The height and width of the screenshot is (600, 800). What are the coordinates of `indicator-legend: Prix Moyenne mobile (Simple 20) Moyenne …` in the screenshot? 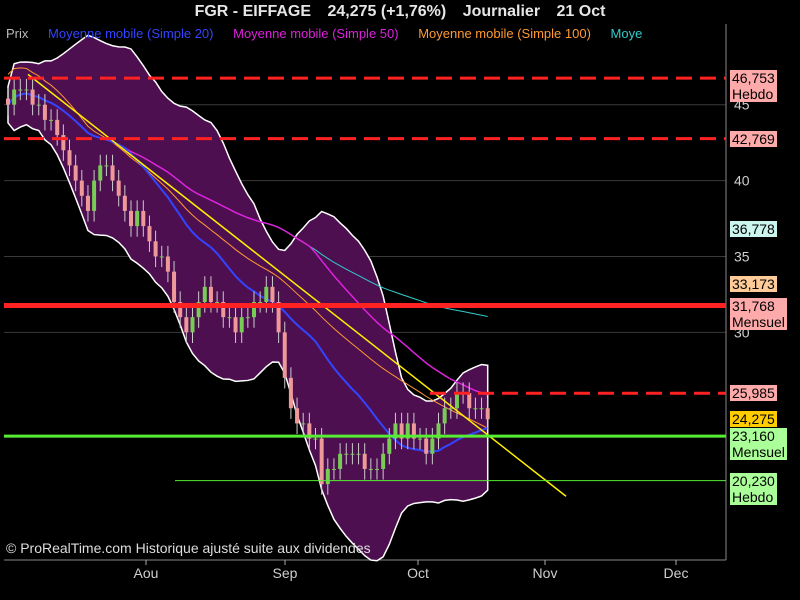 It's located at (363, 34).